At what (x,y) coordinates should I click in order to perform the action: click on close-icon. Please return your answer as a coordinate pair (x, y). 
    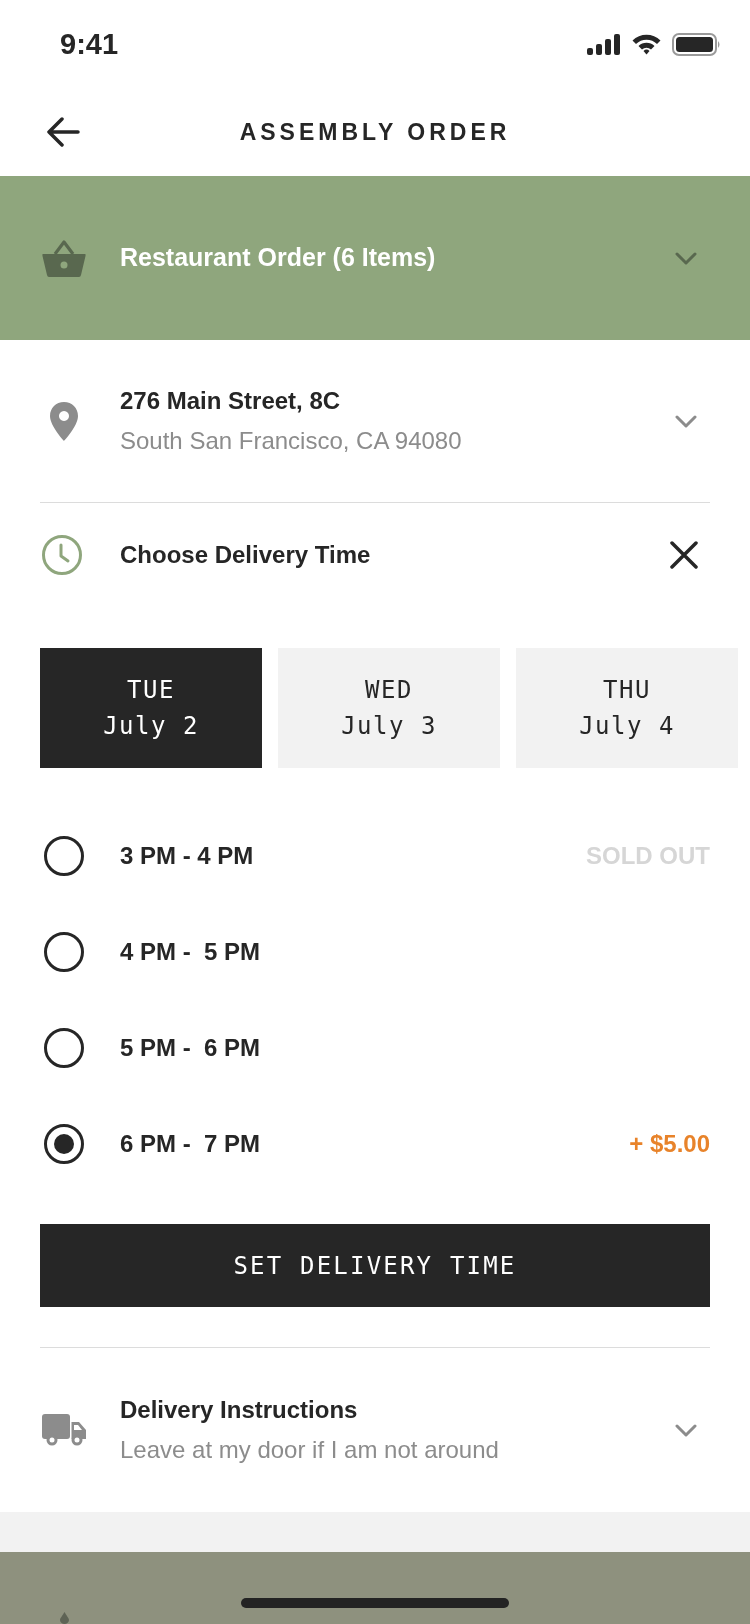
    Looking at the image, I should click on (684, 555).